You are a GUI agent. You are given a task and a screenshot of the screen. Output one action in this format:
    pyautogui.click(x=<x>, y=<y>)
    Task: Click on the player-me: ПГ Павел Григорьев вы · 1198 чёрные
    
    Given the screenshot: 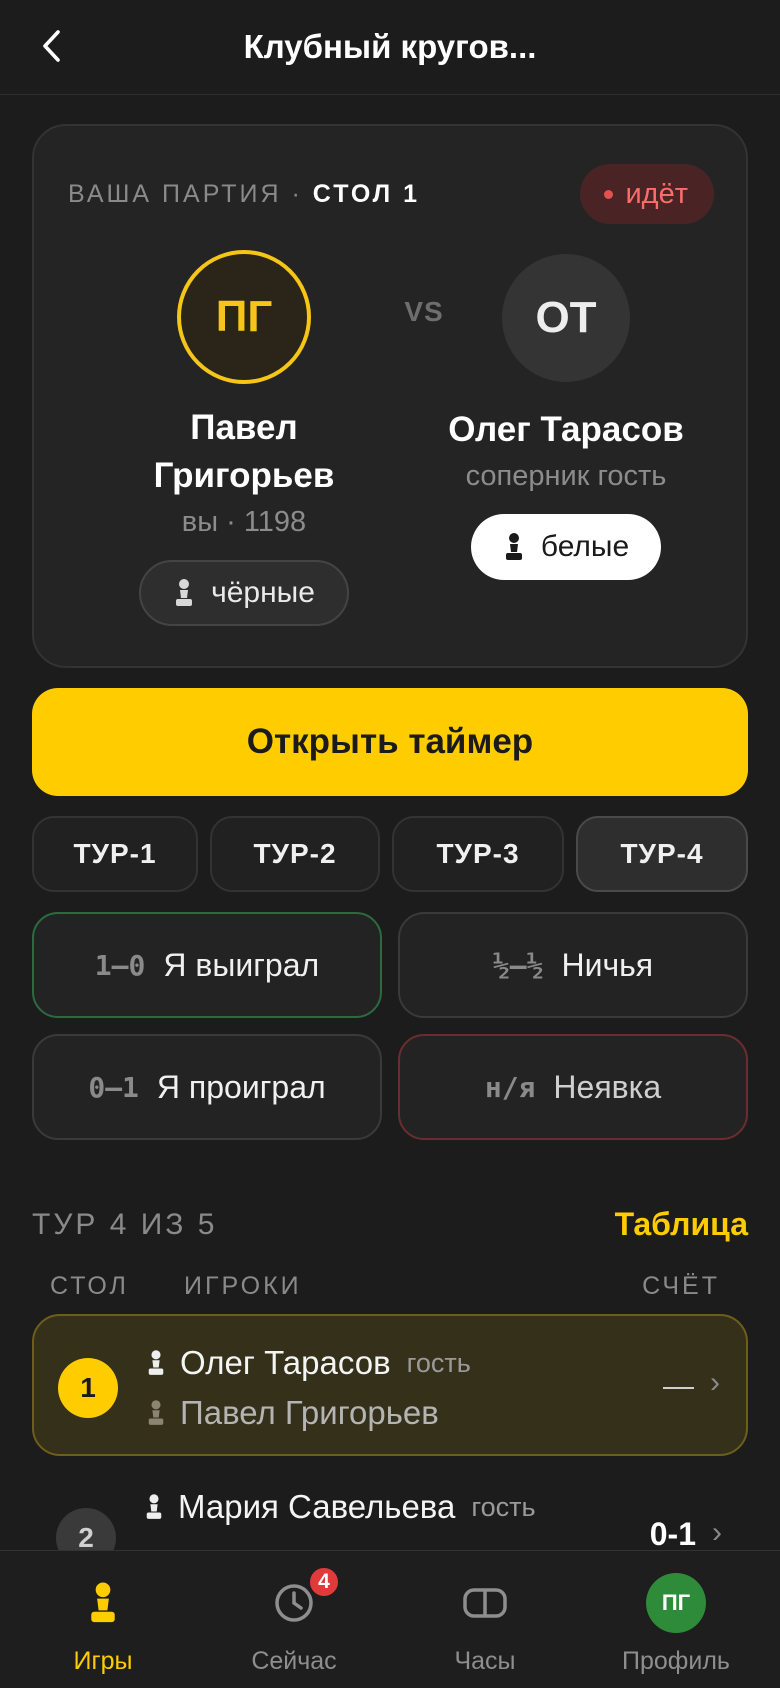 What is the action you would take?
    pyautogui.click(x=244, y=438)
    